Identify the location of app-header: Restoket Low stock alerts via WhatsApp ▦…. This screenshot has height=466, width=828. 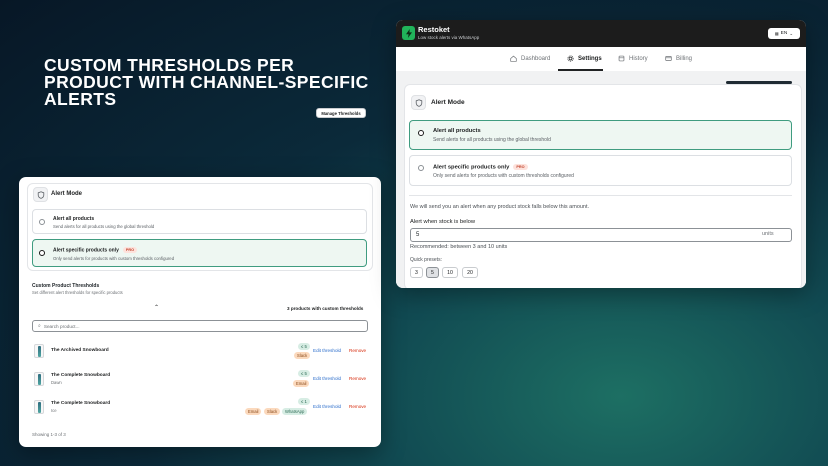
(601, 33).